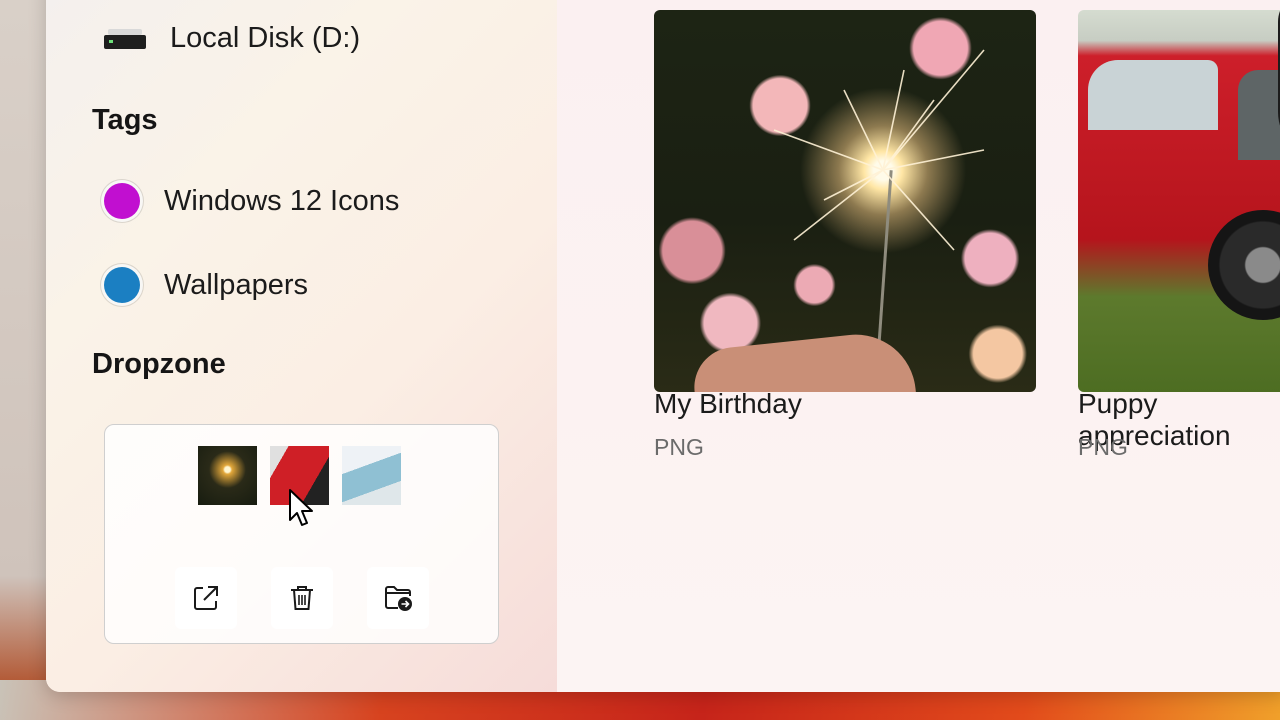  Describe the element at coordinates (227, 475) in the screenshot. I see `dropzone-thumbnail-birthday` at that location.